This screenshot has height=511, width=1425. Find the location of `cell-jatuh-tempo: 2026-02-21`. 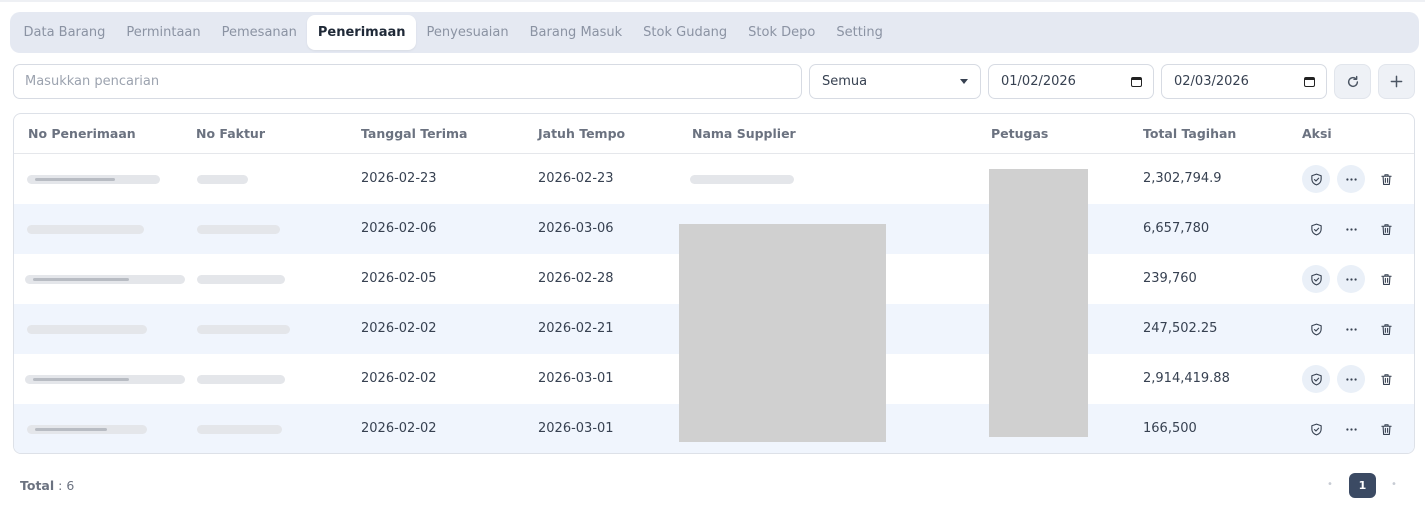

cell-jatuh-tempo: 2026-02-21 is located at coordinates (576, 328).